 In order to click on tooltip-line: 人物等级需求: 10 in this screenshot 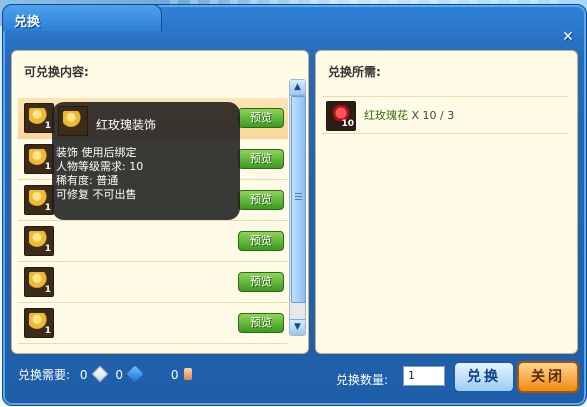, I will do `click(100, 166)`.